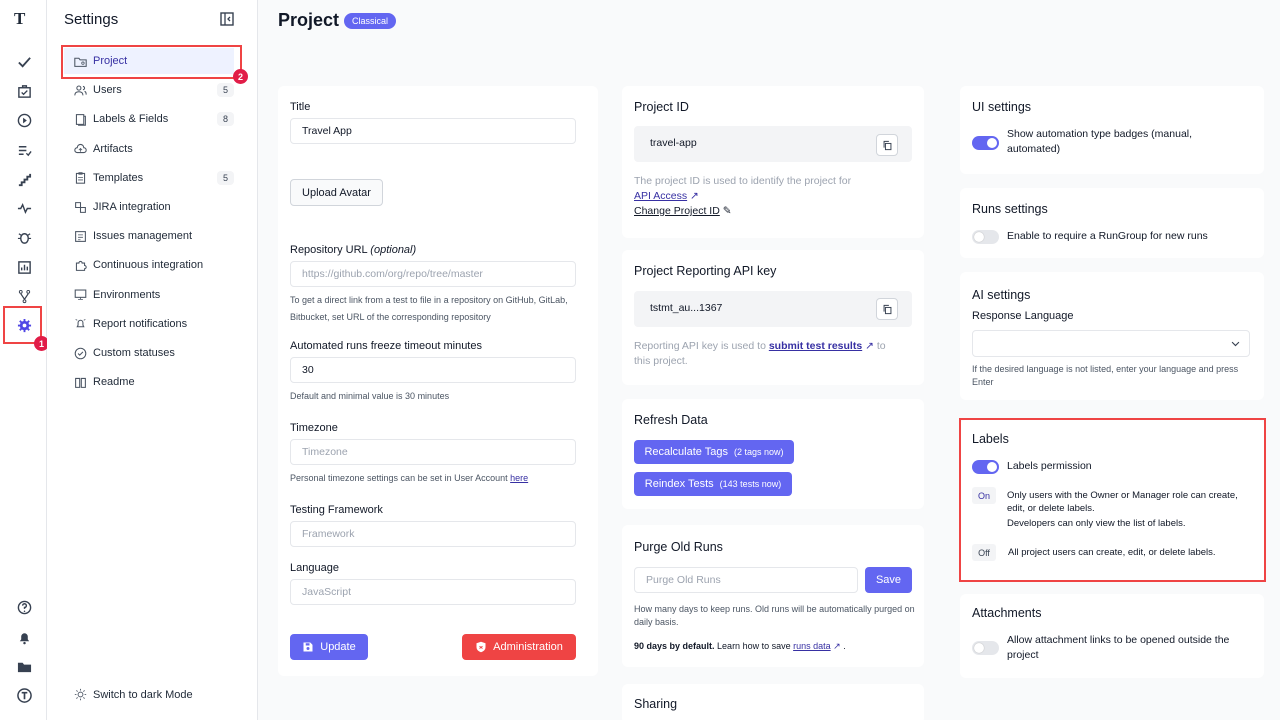 The height and width of the screenshot is (724, 1280). Describe the element at coordinates (149, 236) in the screenshot. I see `sidebar-item-issues-management: Issues management` at that location.